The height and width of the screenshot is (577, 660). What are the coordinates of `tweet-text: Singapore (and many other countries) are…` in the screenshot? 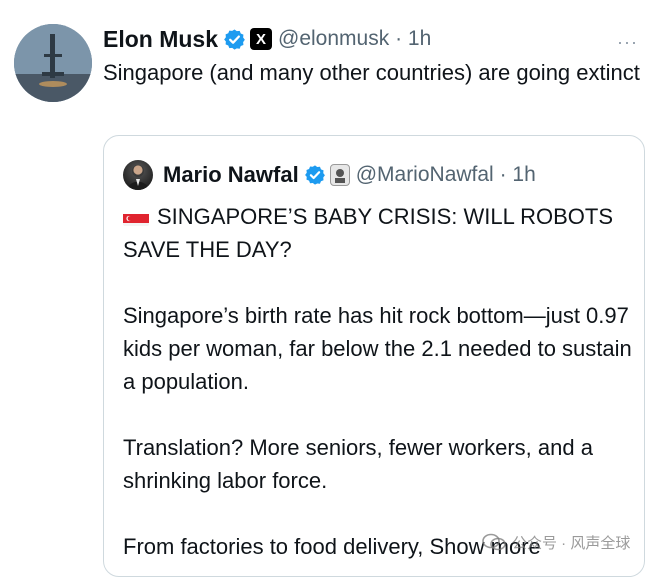 It's located at (371, 72).